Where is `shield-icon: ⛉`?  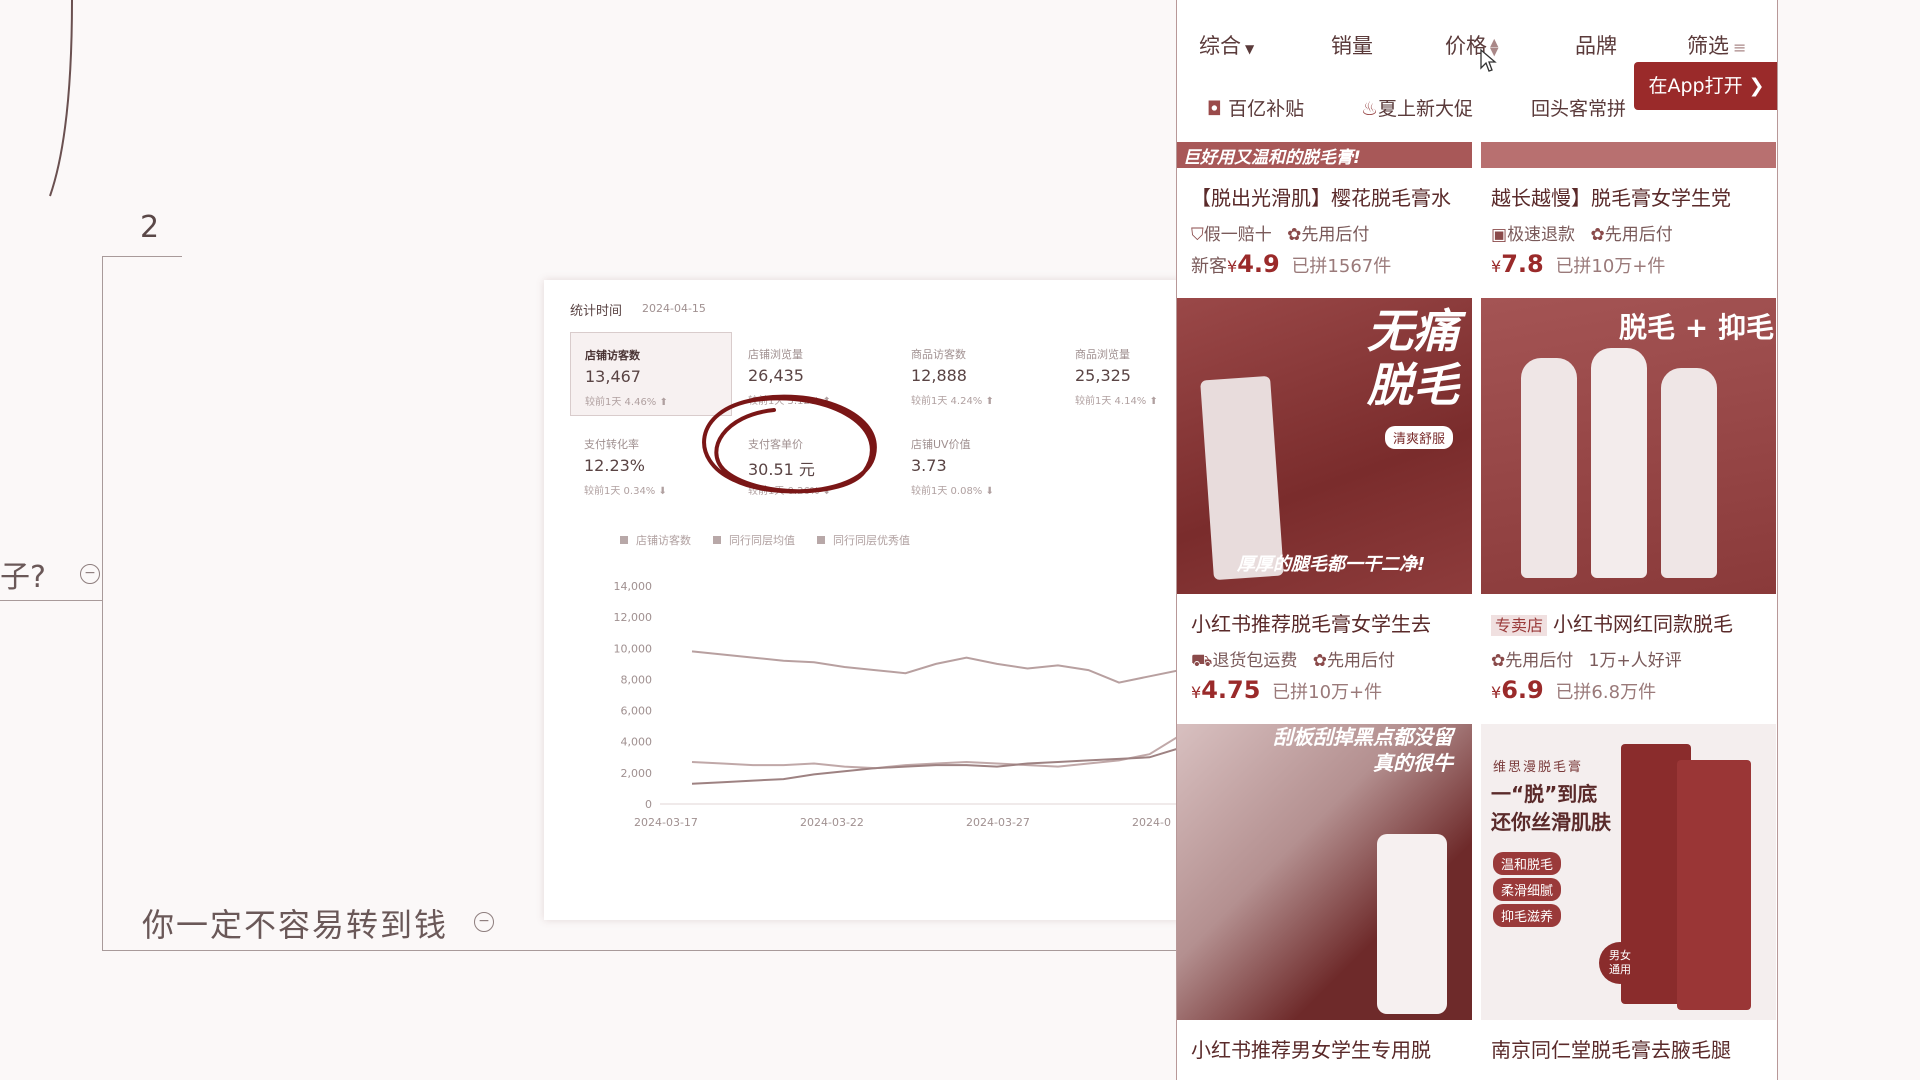
shield-icon: ⛉ is located at coordinates (1197, 235).